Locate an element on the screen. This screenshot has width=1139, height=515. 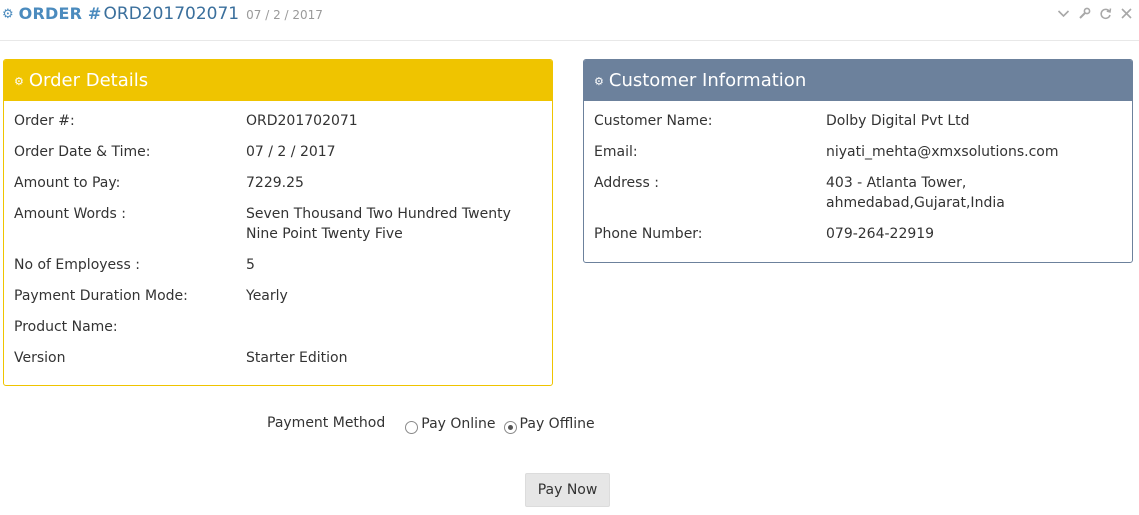
order-details-title: Order Details is located at coordinates (88, 80).